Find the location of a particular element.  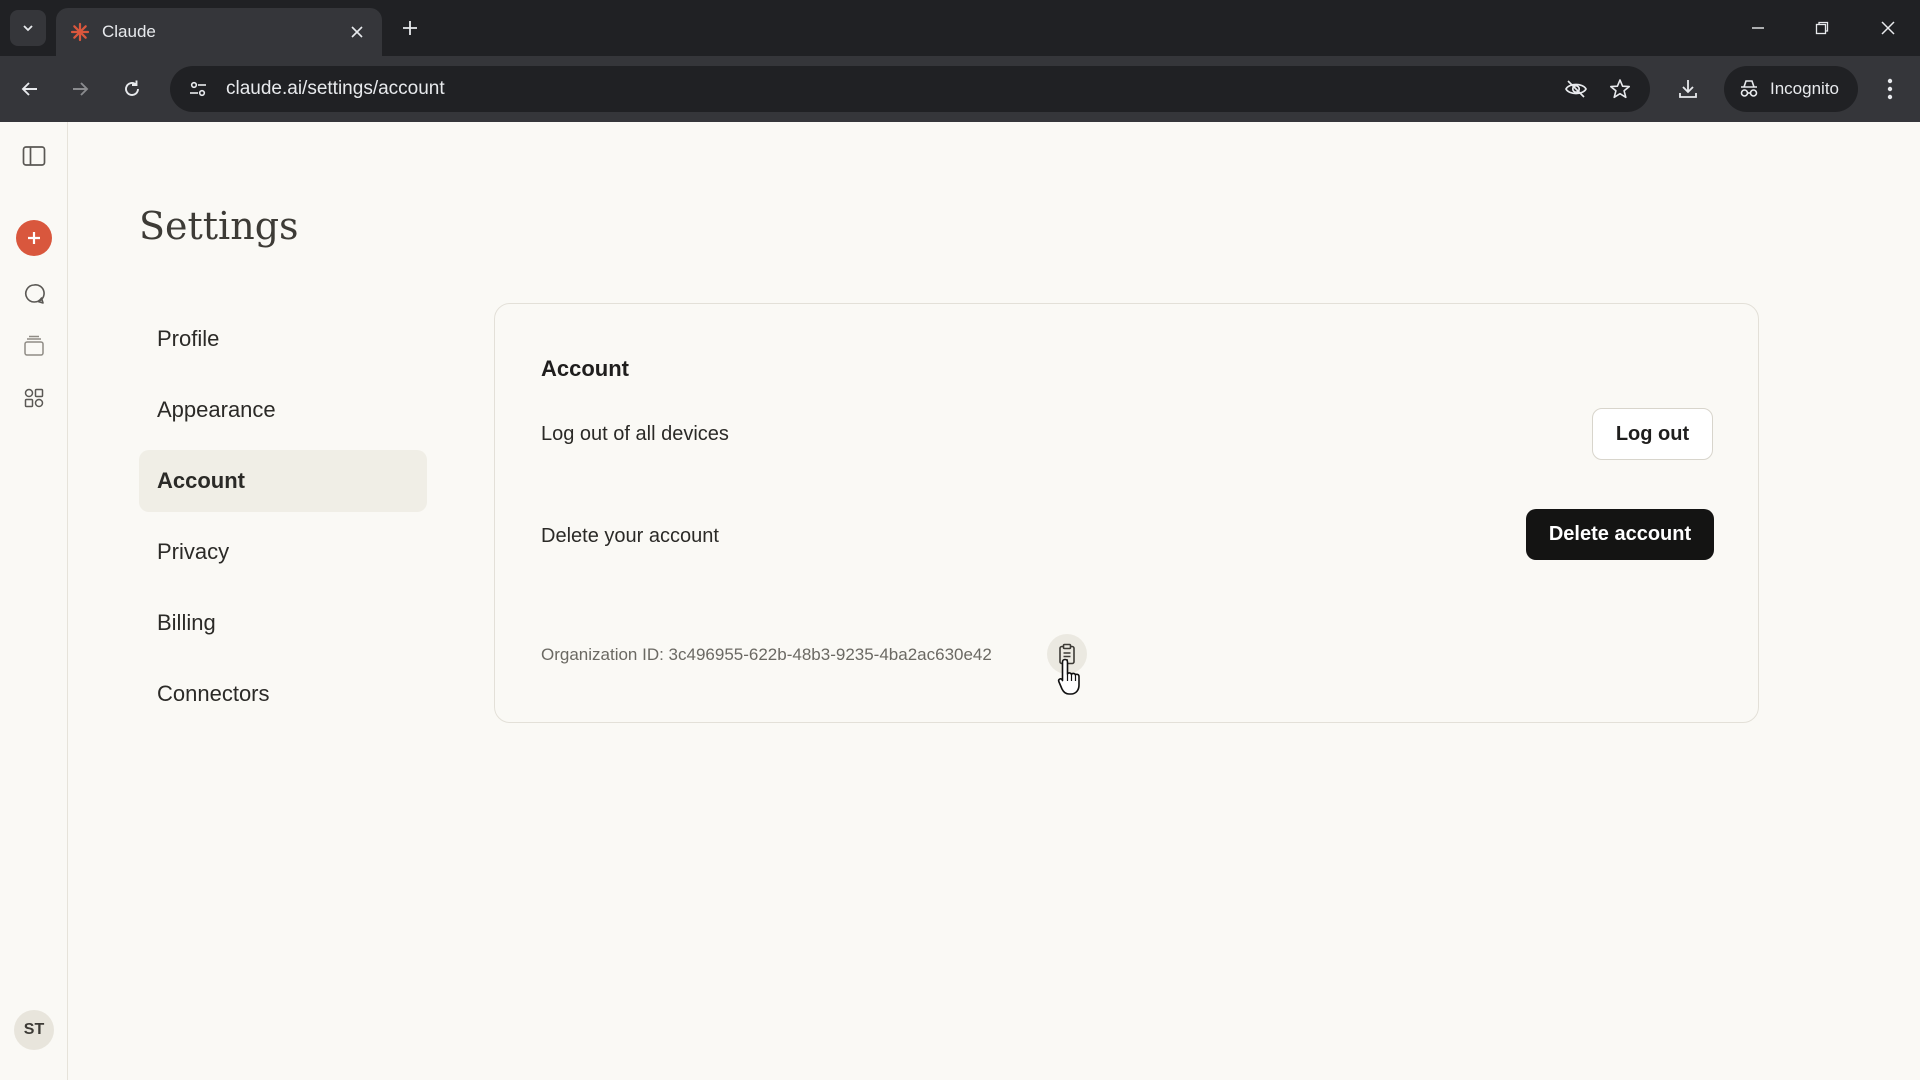

tracking-protection-icon is located at coordinates (1576, 89).